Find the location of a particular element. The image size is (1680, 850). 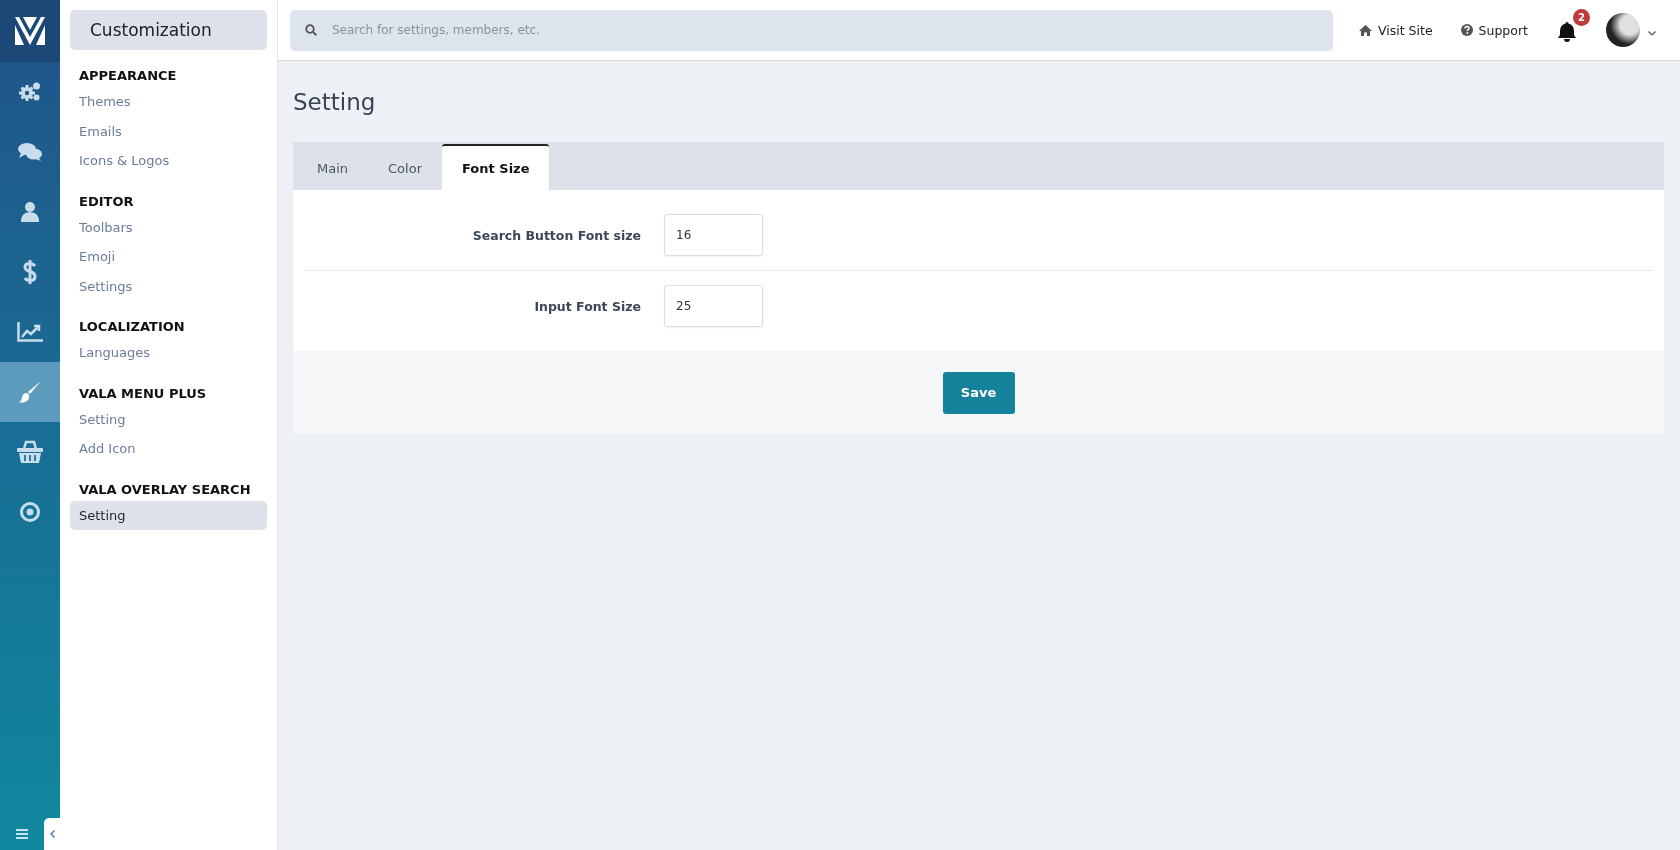

sidebar-link: Add Icon is located at coordinates (168, 449).